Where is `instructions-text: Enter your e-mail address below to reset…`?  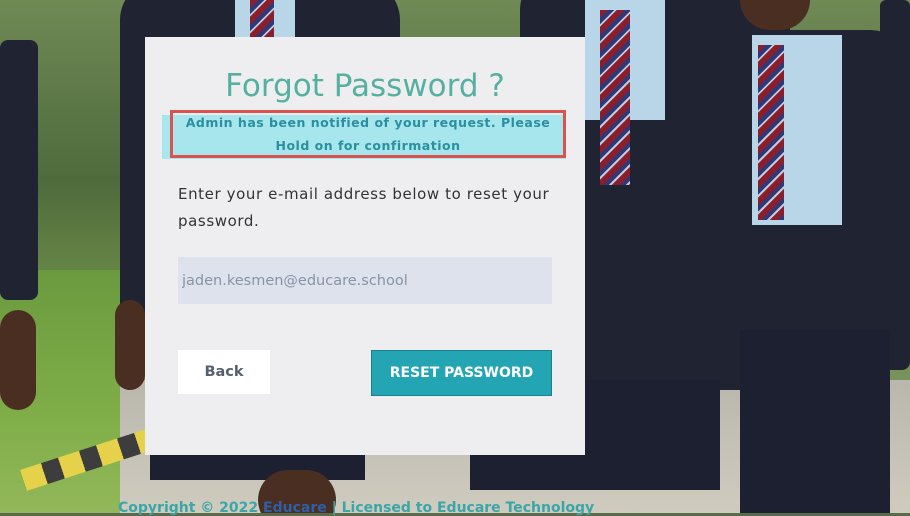 instructions-text: Enter your e-mail address below to reset… is located at coordinates (364, 207).